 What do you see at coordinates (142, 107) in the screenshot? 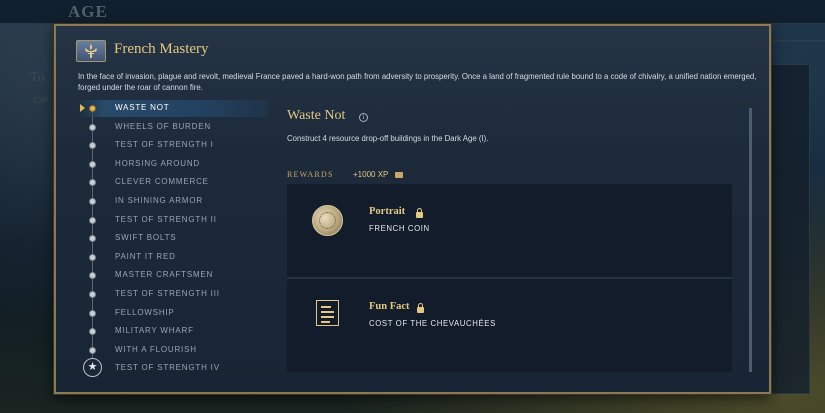
I see `challenge-label: WASTE NOT` at bounding box center [142, 107].